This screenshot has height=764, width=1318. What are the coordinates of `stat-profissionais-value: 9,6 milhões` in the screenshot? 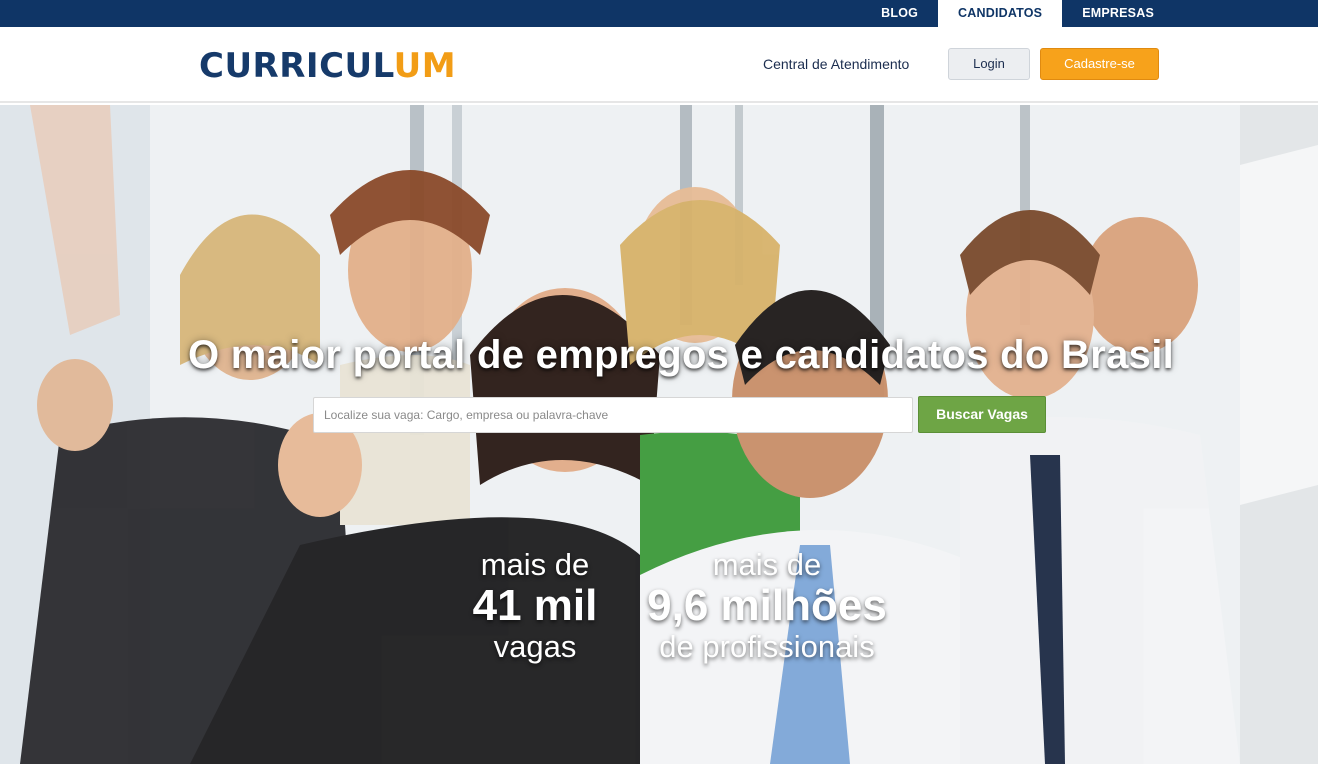 It's located at (767, 605).